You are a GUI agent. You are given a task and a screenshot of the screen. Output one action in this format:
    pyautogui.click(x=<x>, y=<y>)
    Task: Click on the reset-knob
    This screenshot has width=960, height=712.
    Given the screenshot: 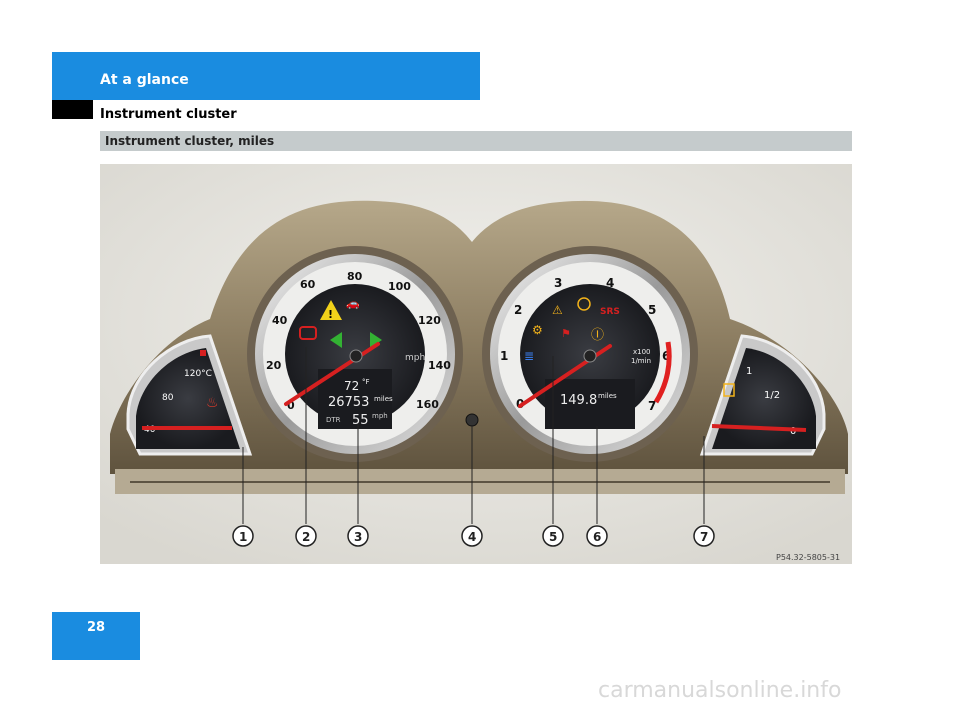 What is the action you would take?
    pyautogui.click(x=472, y=420)
    